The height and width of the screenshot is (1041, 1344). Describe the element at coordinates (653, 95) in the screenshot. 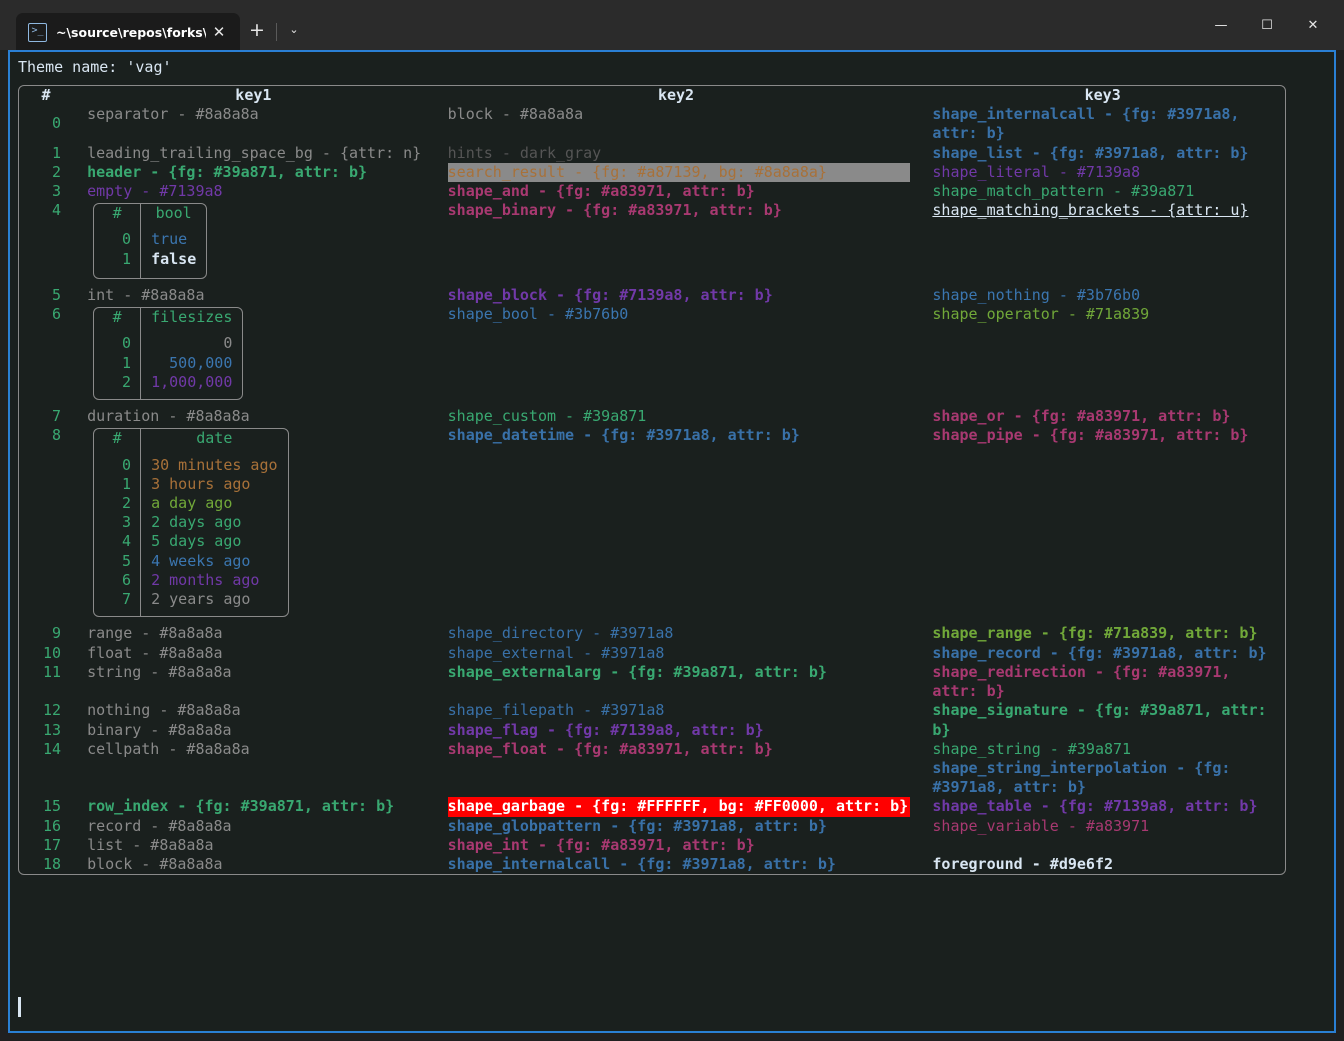

I see `table-header-row: # key1 key2 key3` at that location.